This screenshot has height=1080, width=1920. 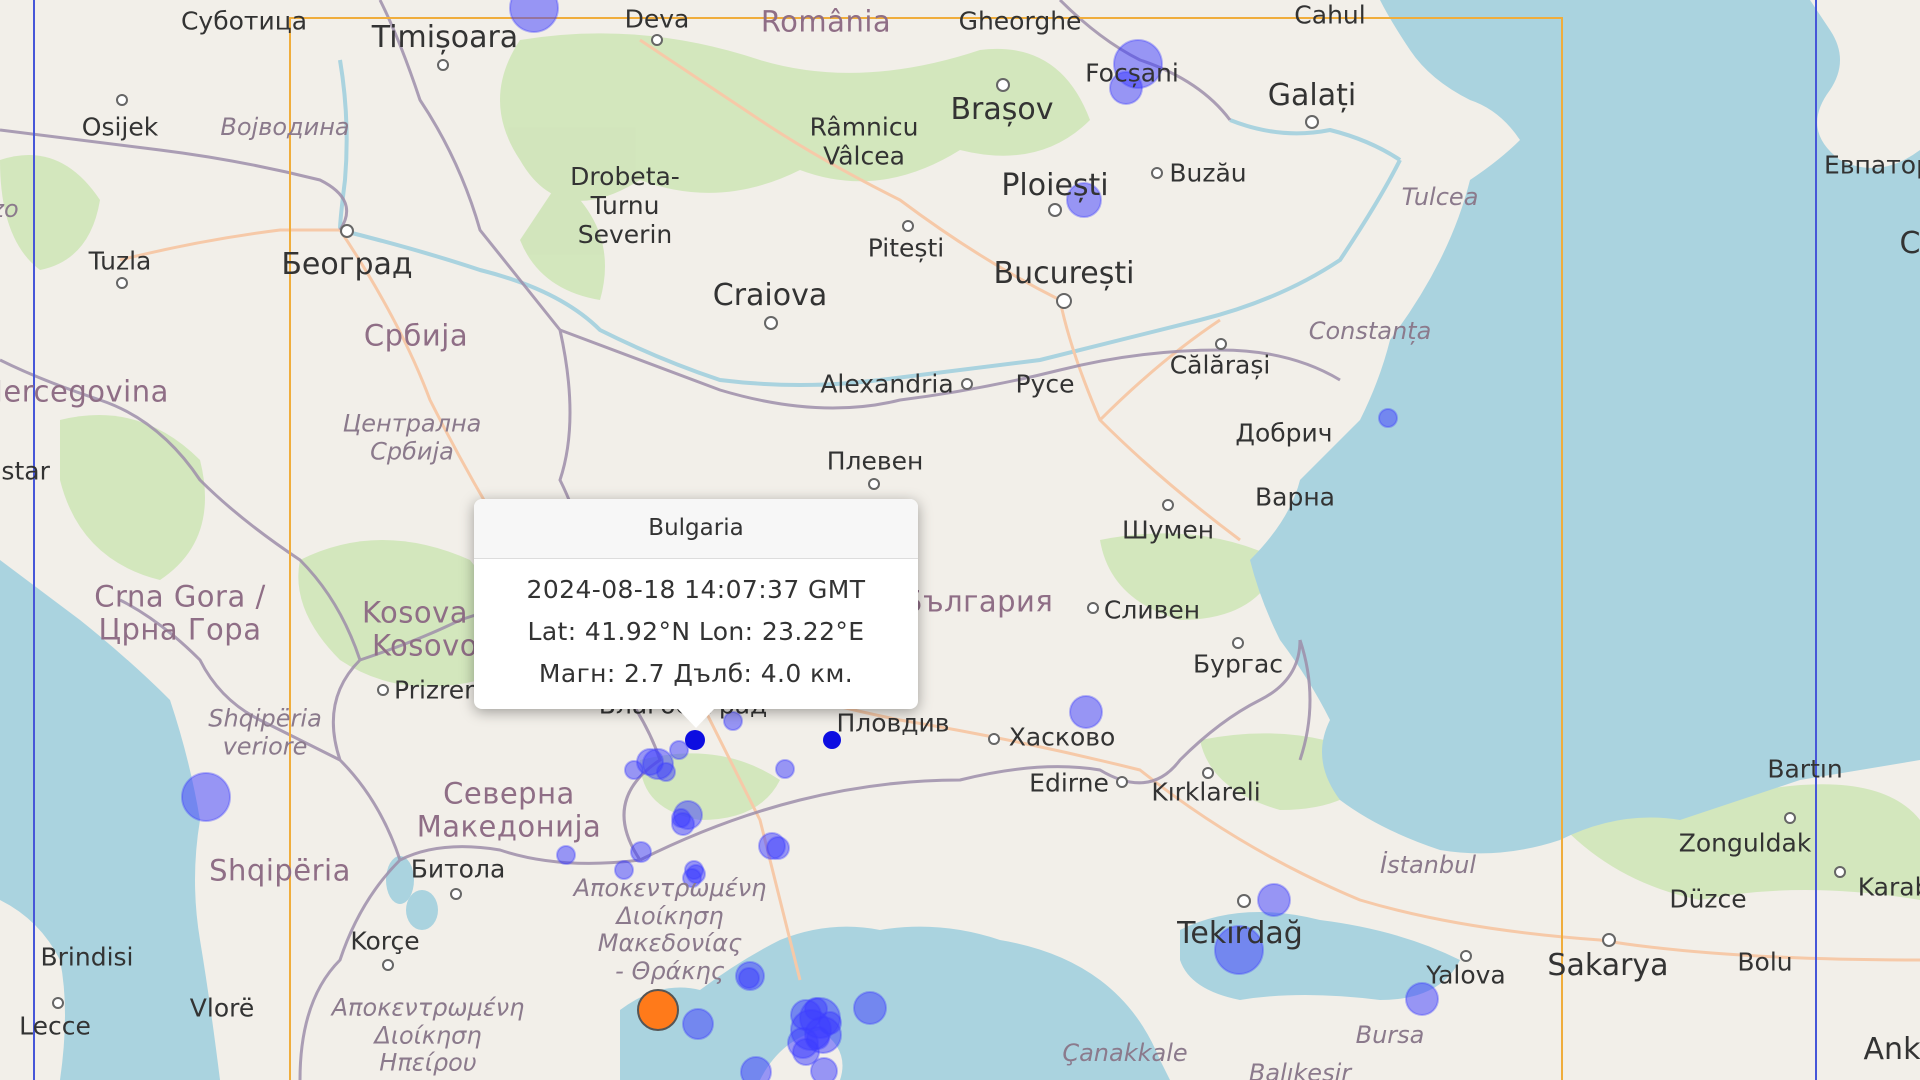 I want to click on map-label: Craiova, so click(x=770, y=295).